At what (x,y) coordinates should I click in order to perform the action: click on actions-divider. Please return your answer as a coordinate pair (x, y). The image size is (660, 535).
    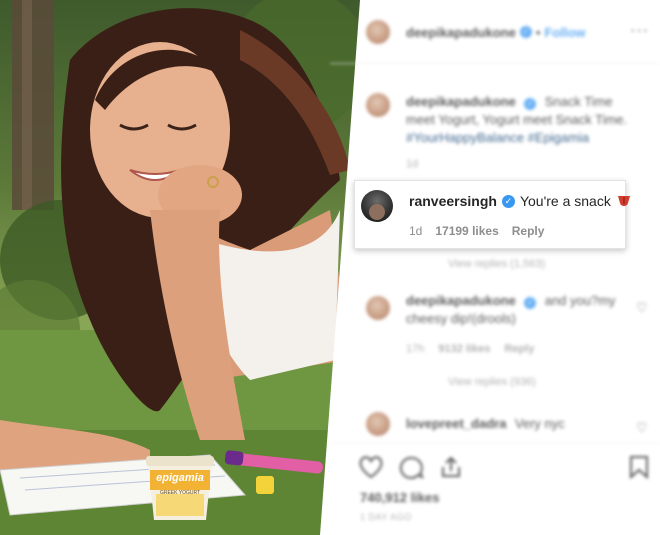
    Looking at the image, I should click on (495, 442).